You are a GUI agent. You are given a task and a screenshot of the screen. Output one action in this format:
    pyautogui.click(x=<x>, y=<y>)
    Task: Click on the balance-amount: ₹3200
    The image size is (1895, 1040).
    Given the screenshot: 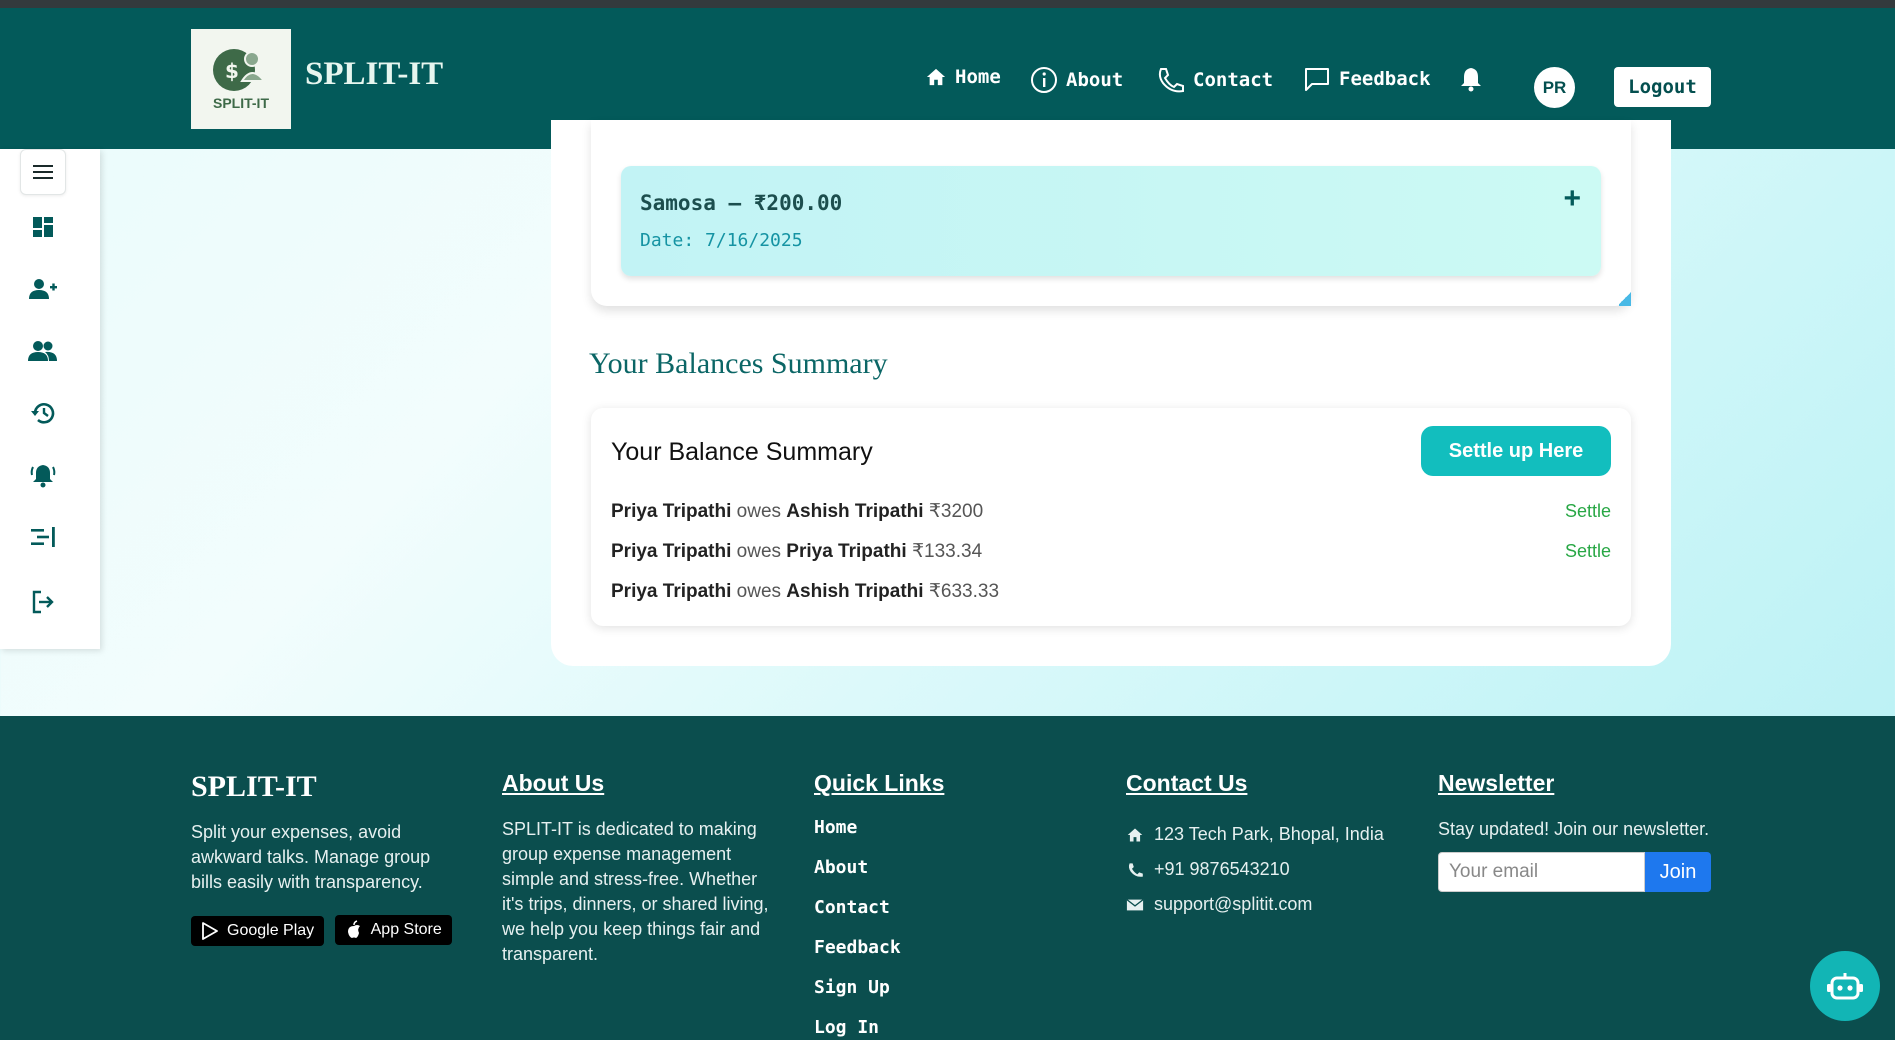 What is the action you would take?
    pyautogui.click(x=956, y=511)
    